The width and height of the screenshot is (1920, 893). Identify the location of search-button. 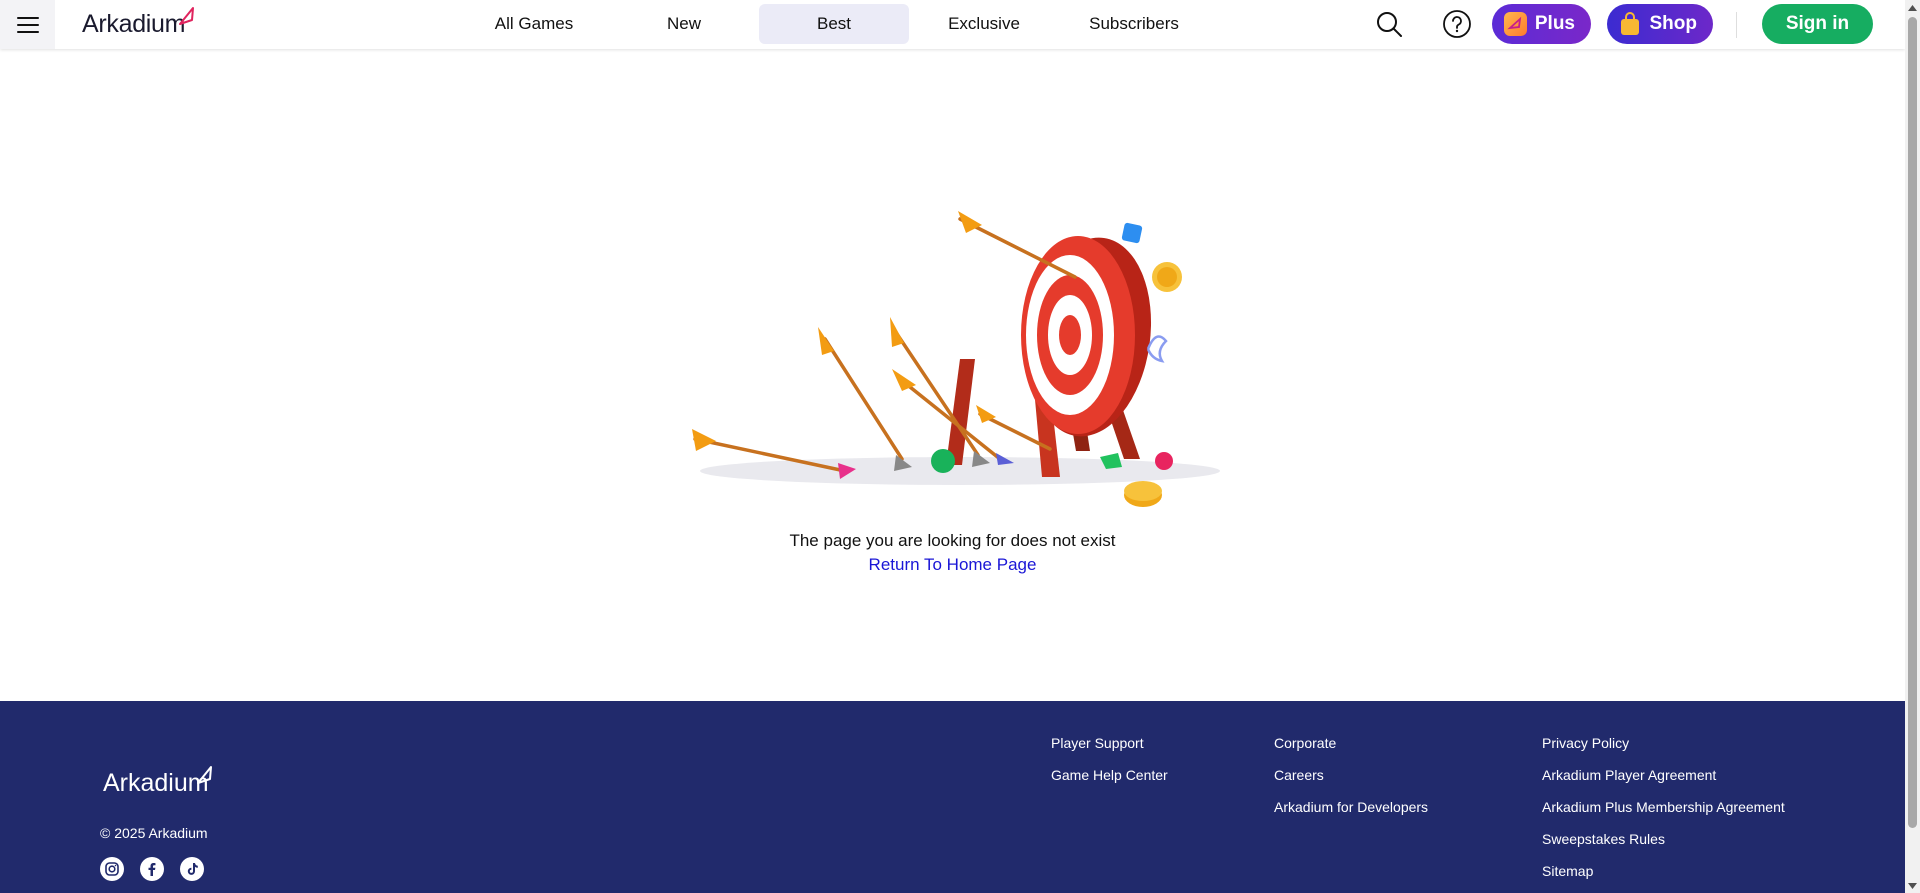
(1389, 24).